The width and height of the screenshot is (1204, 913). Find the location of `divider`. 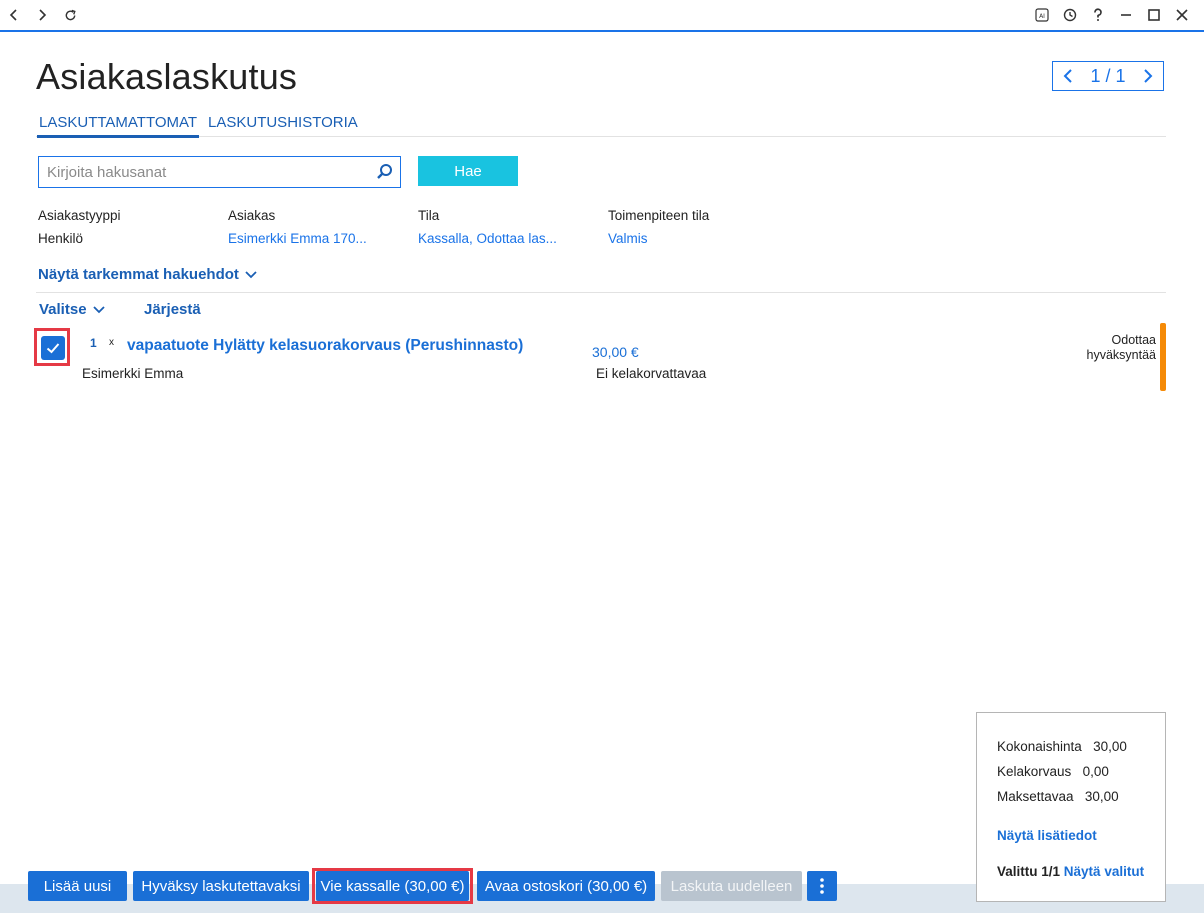

divider is located at coordinates (601, 292).